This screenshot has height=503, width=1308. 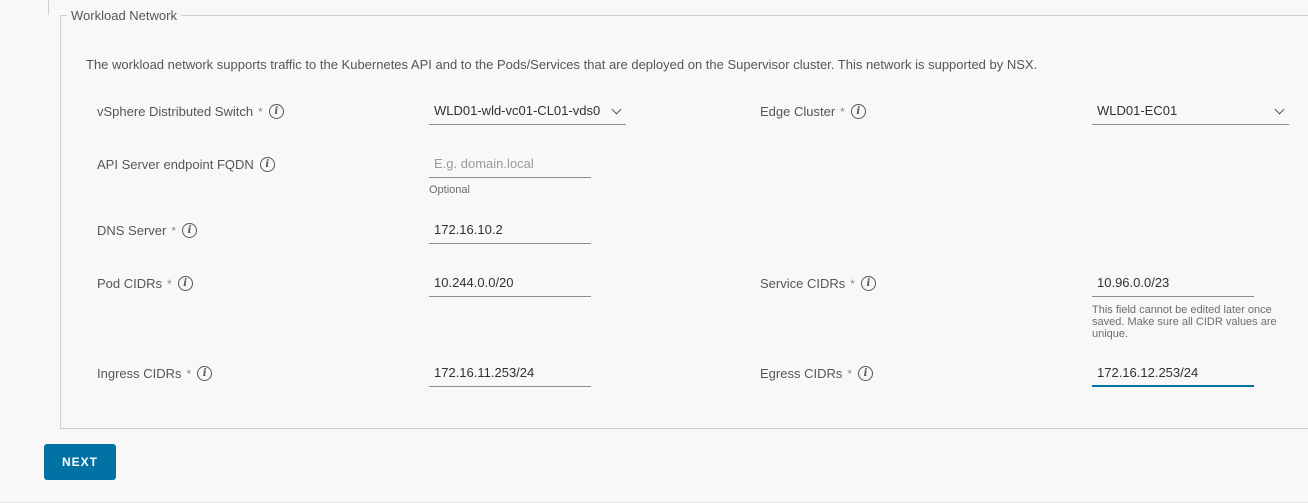 I want to click on dns-label: DNS Server * i, so click(x=147, y=230).